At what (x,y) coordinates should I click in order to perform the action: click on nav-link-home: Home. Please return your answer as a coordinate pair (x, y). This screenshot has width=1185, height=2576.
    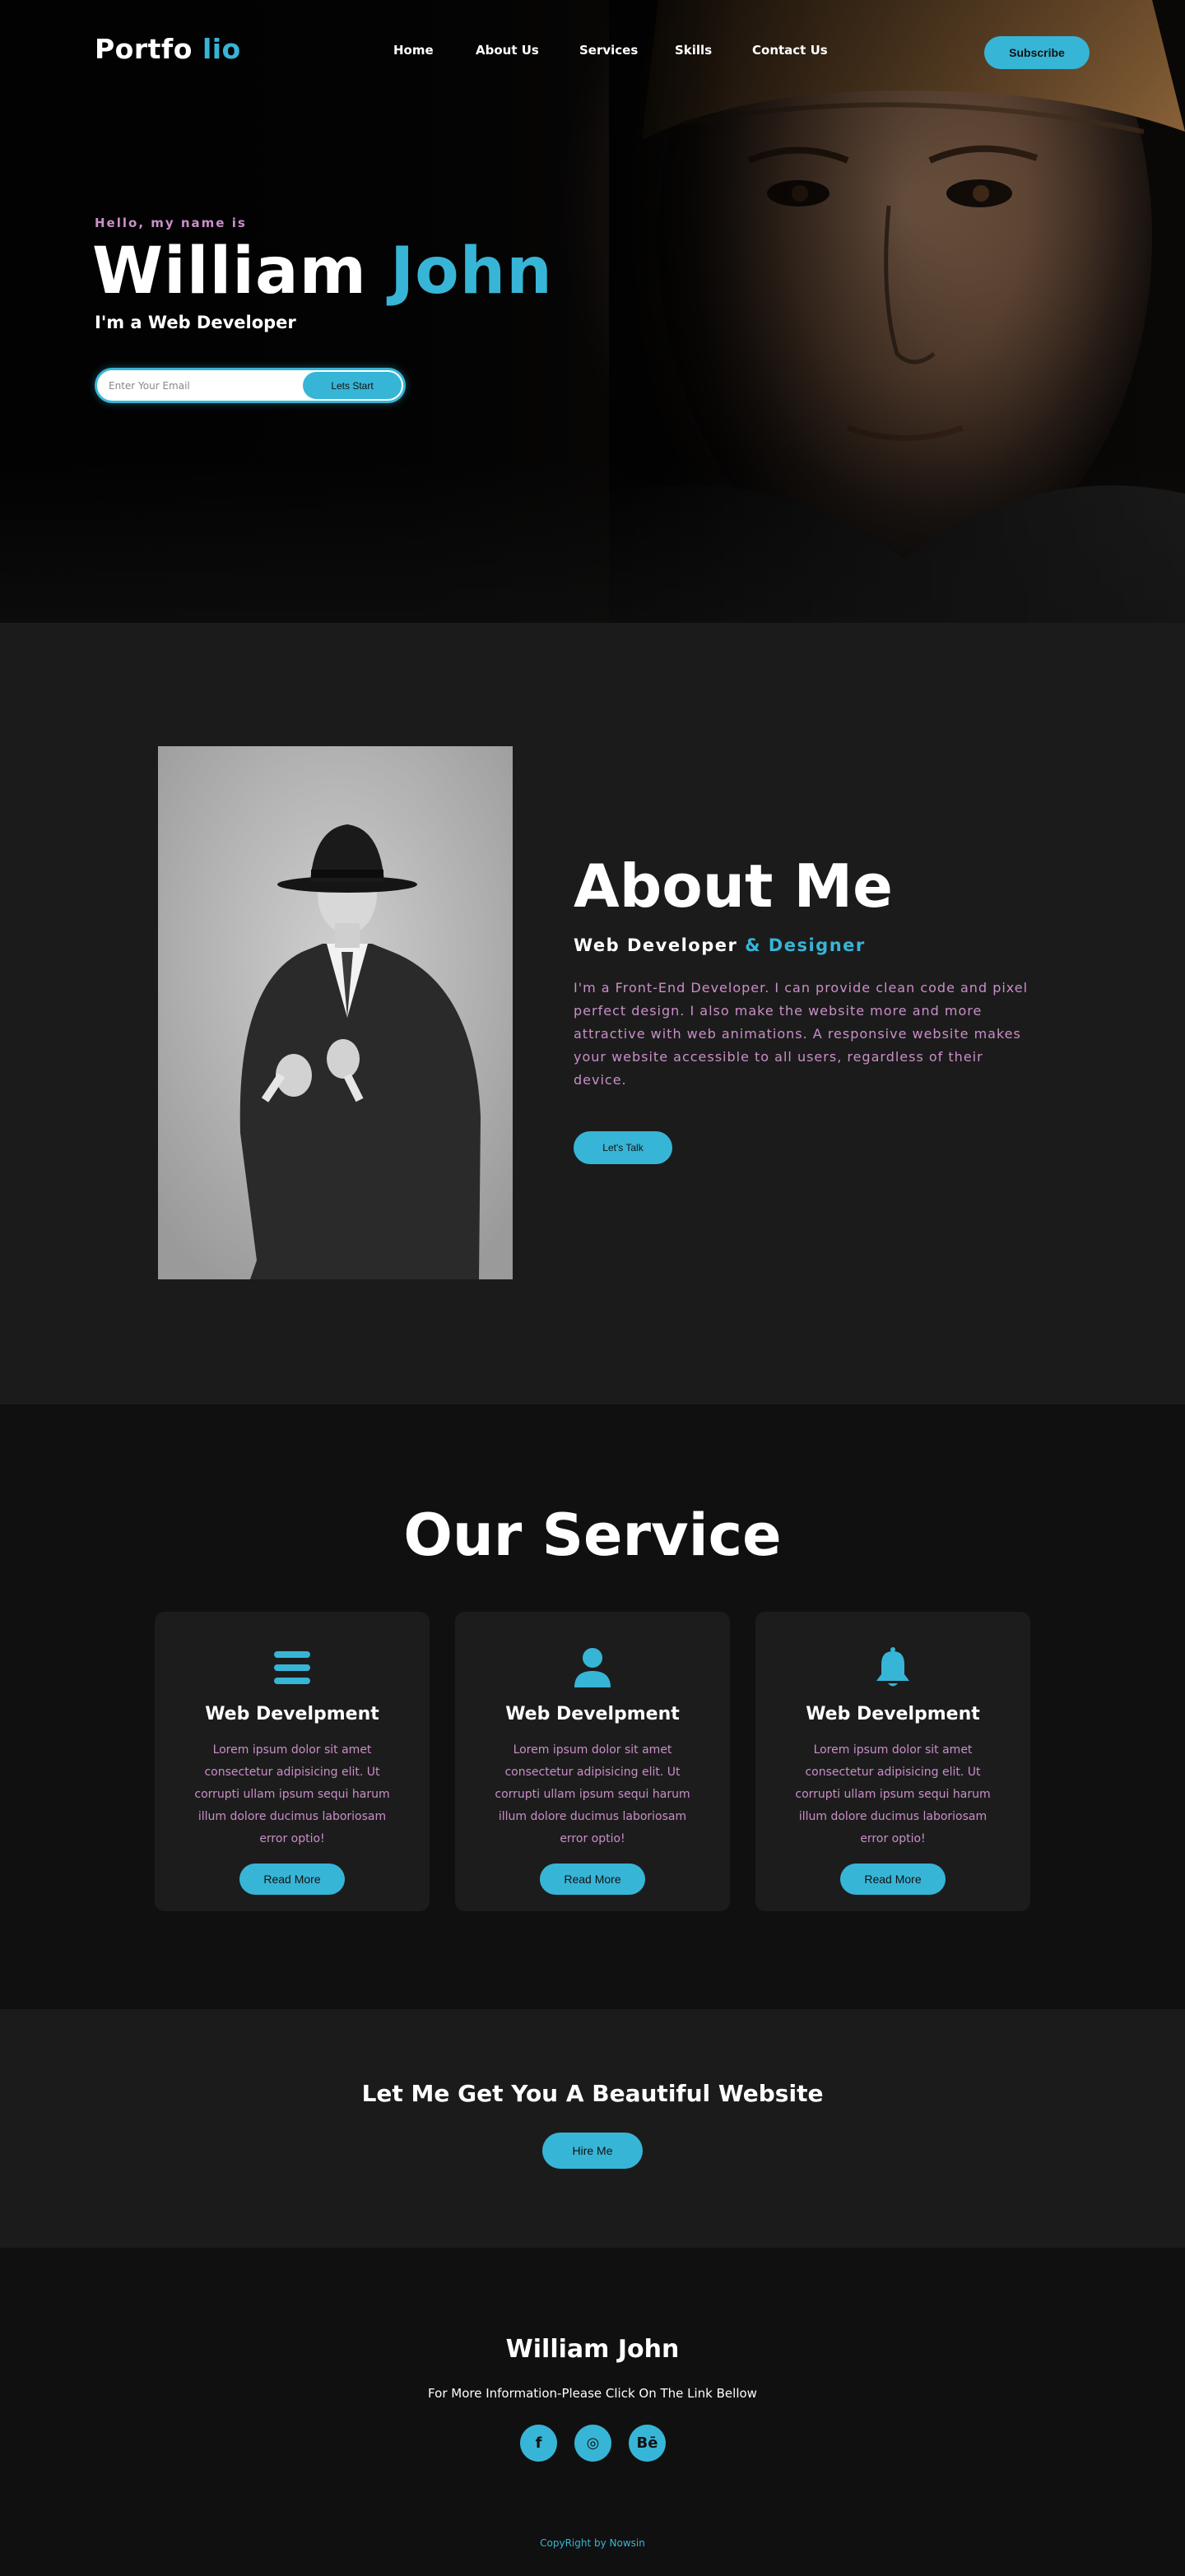
    Looking at the image, I should click on (413, 50).